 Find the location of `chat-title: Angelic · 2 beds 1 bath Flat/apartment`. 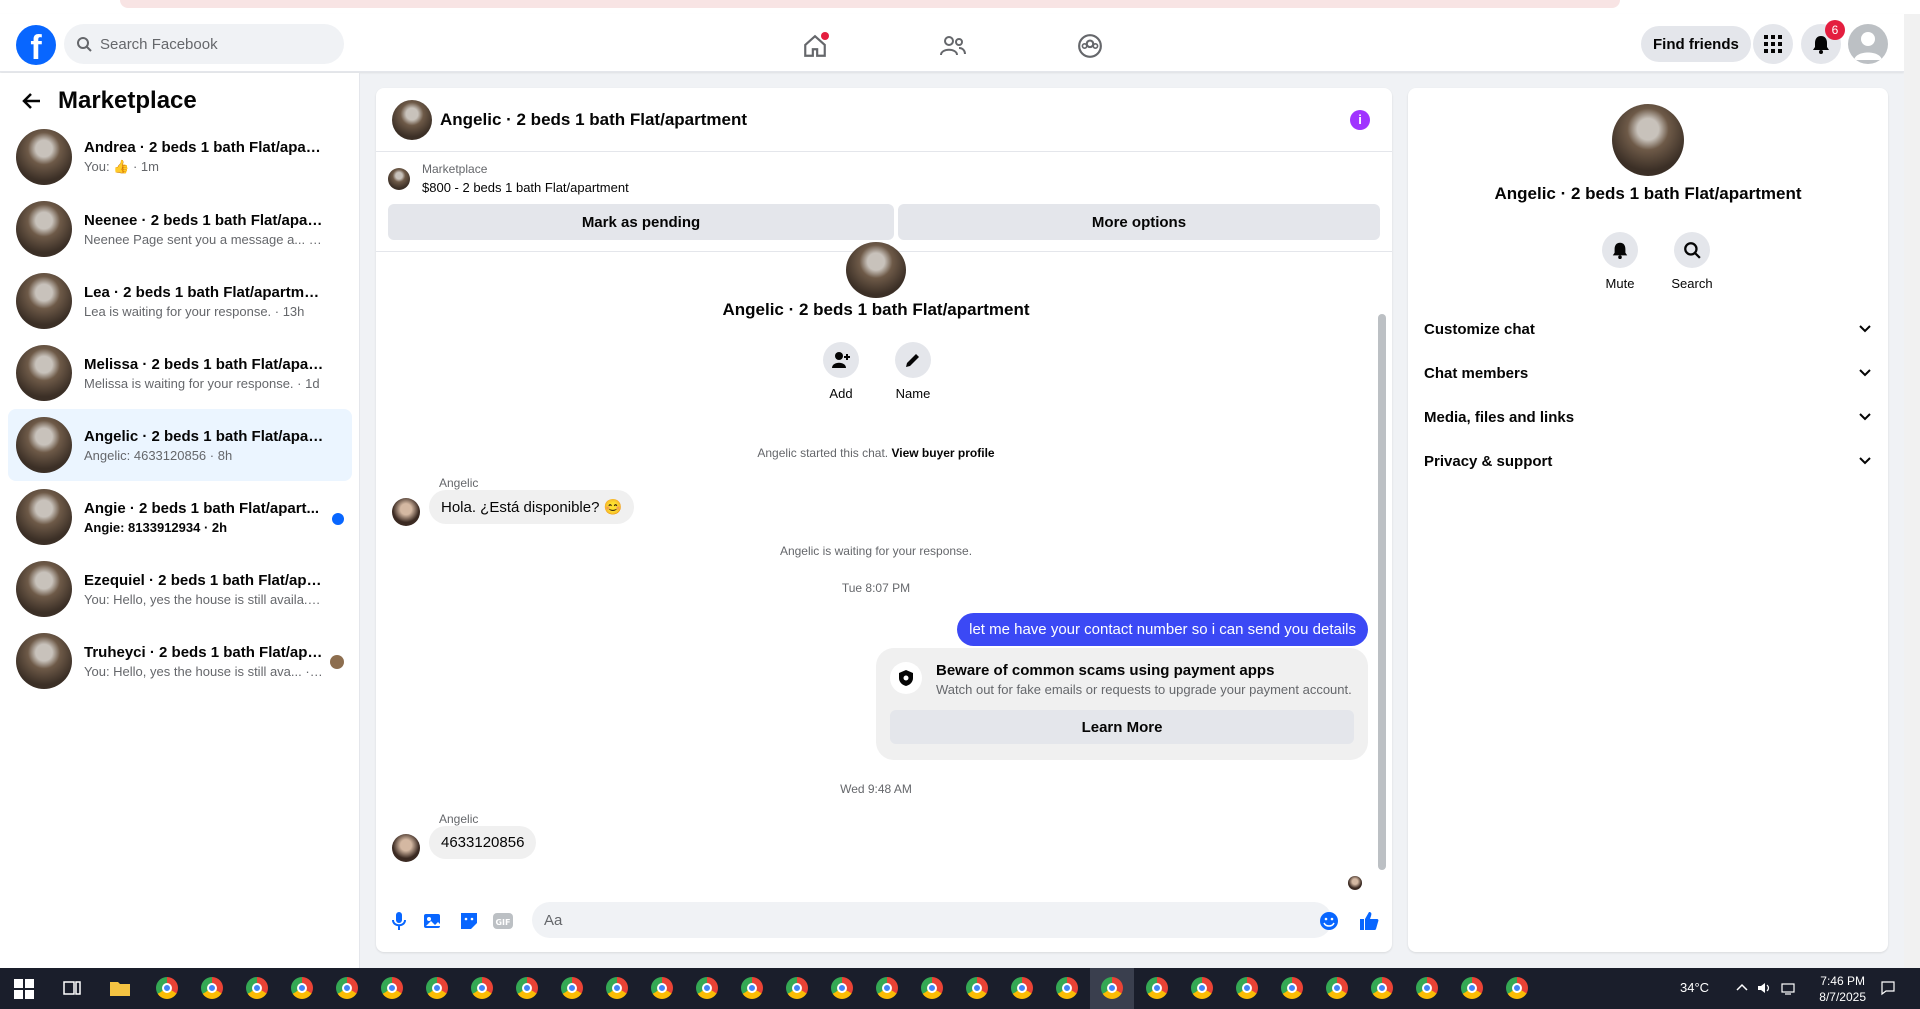

chat-title: Angelic · 2 beds 1 bath Flat/apartment is located at coordinates (593, 120).